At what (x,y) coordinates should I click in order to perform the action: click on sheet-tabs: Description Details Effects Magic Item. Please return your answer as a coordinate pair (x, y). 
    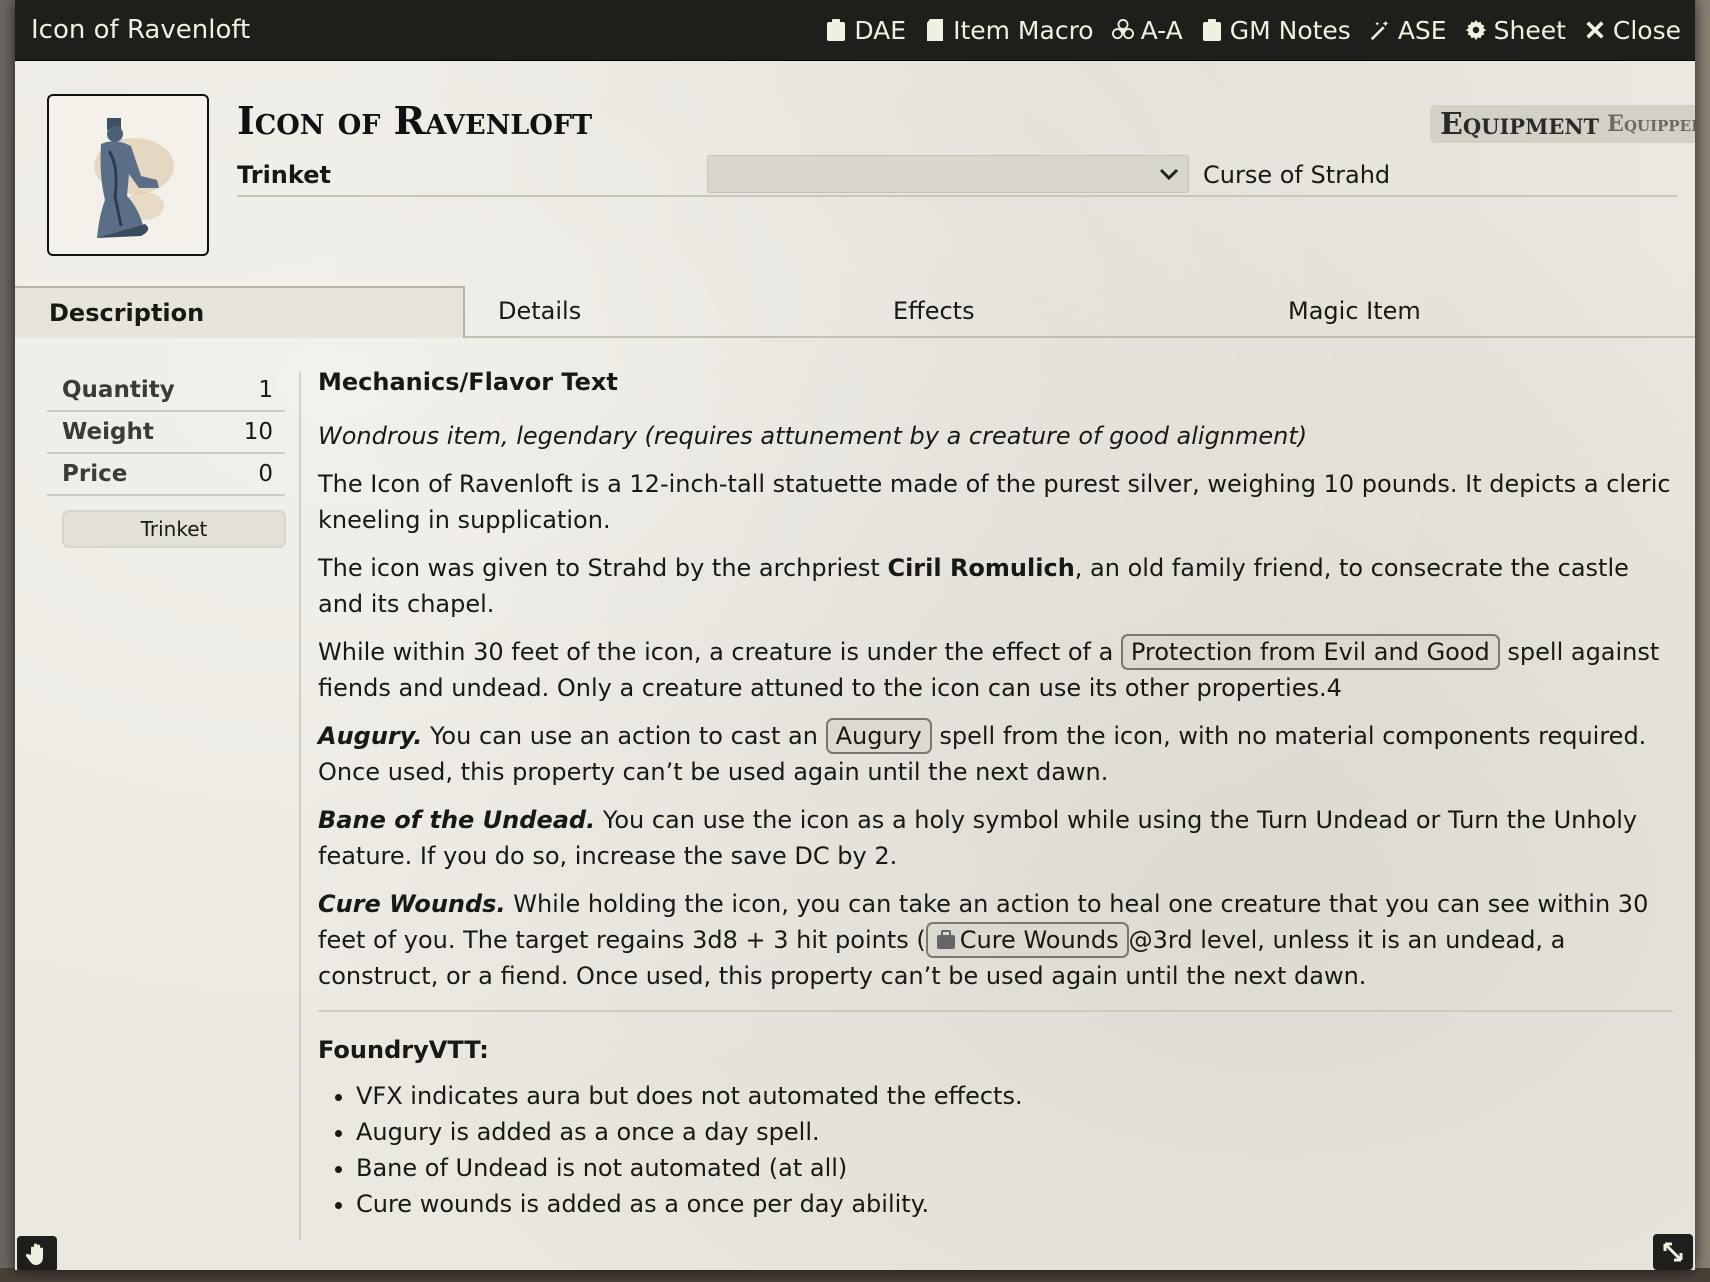
    Looking at the image, I should click on (855, 312).